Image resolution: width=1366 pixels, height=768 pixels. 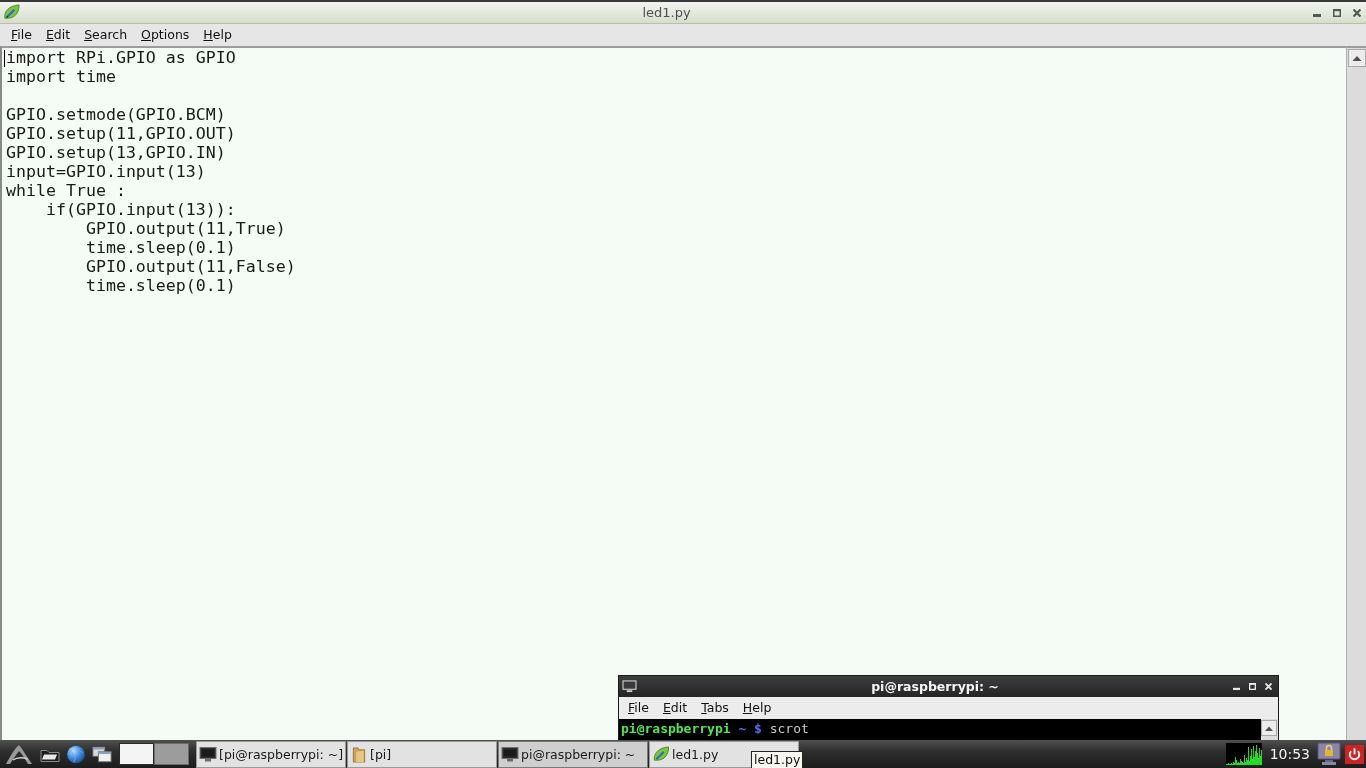 I want to click on taskbar-button: [pi], so click(x=422, y=754).